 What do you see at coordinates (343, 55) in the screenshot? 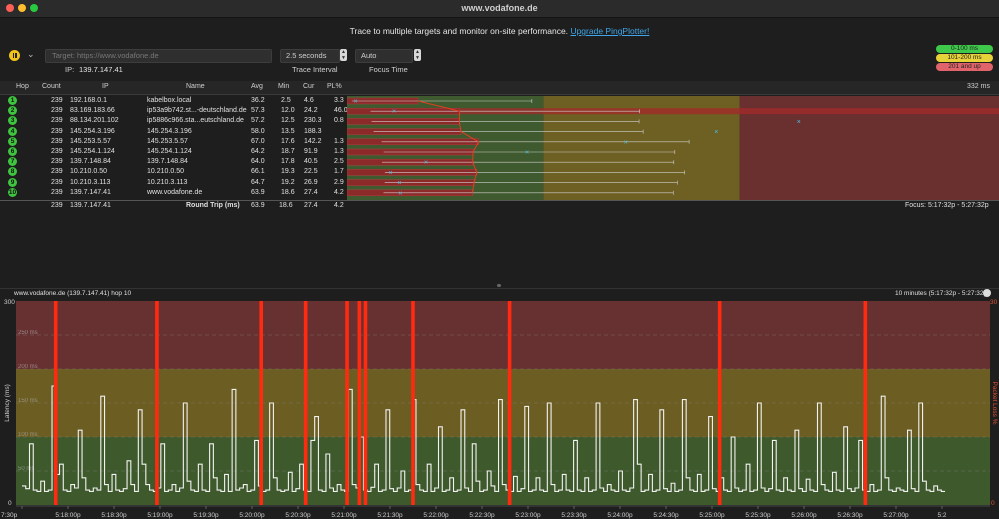
I see `trace-interval-stepper: ▲ ▼` at bounding box center [343, 55].